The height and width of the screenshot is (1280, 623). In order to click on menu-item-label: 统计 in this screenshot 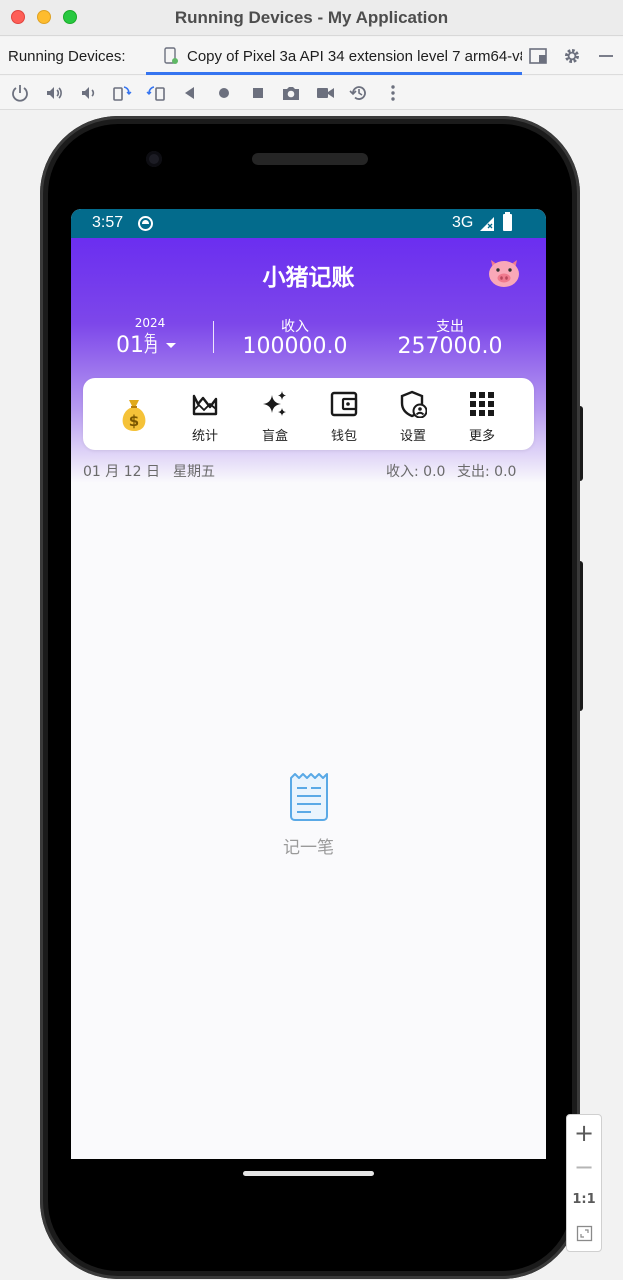, I will do `click(204, 436)`.